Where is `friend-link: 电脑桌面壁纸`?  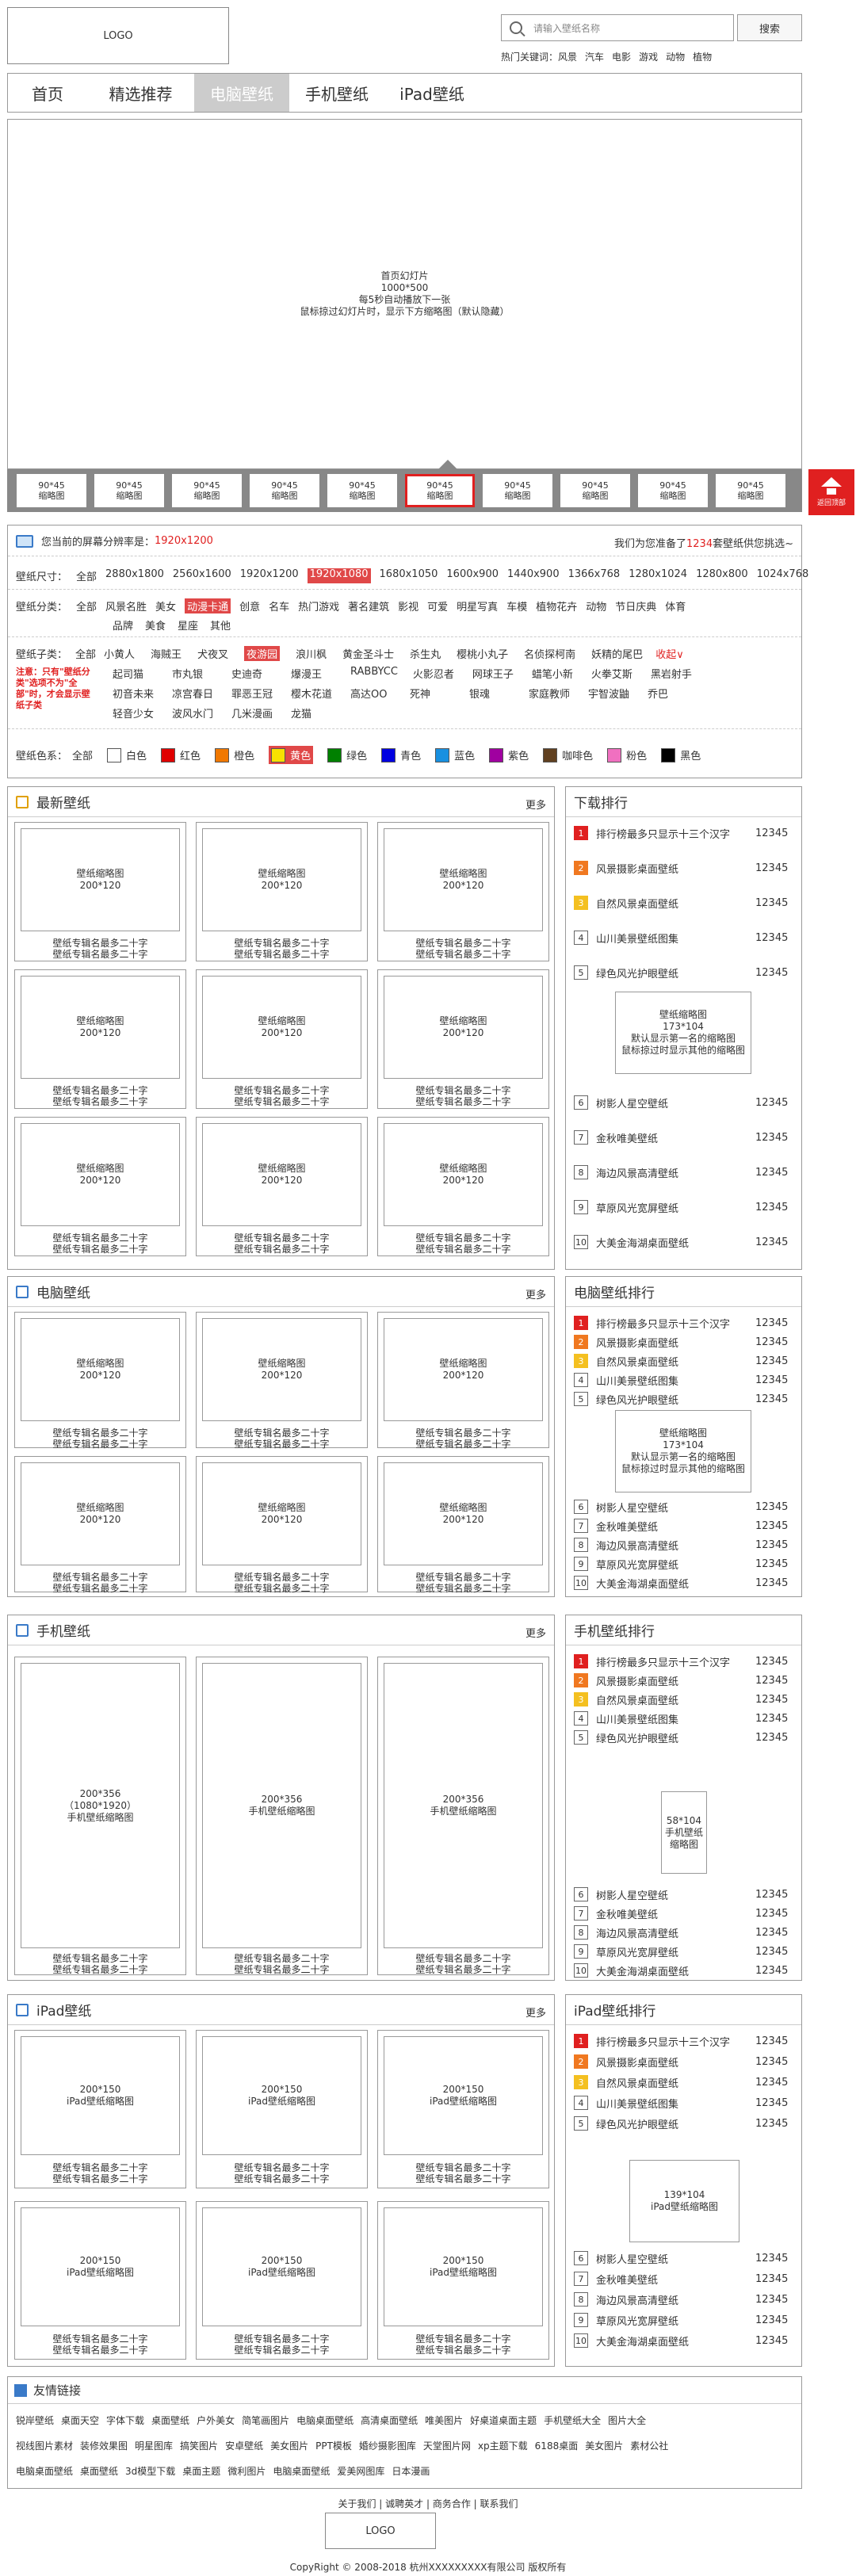 friend-link: 电脑桌面壁纸 is located at coordinates (324, 2420).